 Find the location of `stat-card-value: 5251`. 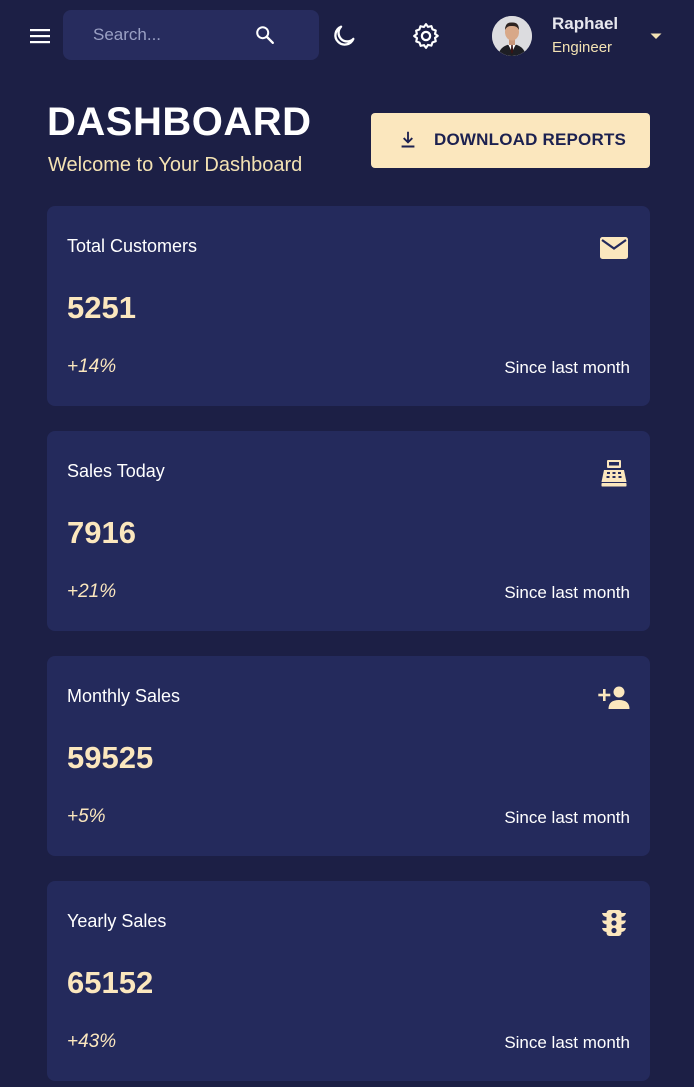

stat-card-value: 5251 is located at coordinates (101, 307).